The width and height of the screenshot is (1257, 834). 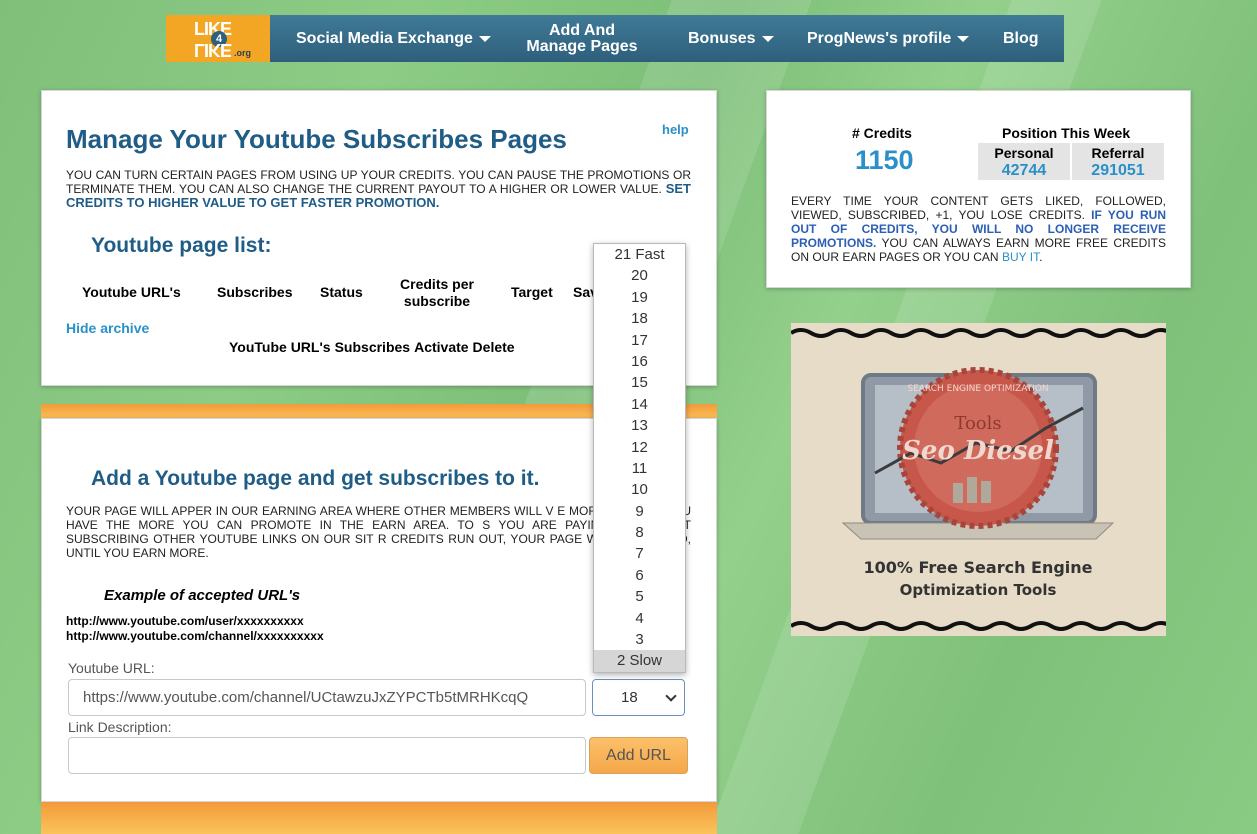 What do you see at coordinates (255, 292) in the screenshot?
I see `column-subscribes: Subscribes` at bounding box center [255, 292].